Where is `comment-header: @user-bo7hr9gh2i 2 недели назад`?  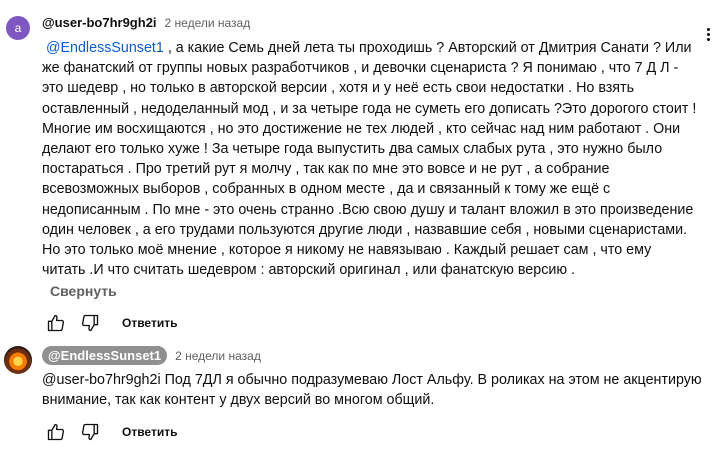 comment-header: @user-bo7hr9gh2i 2 недели назад is located at coordinates (146, 22).